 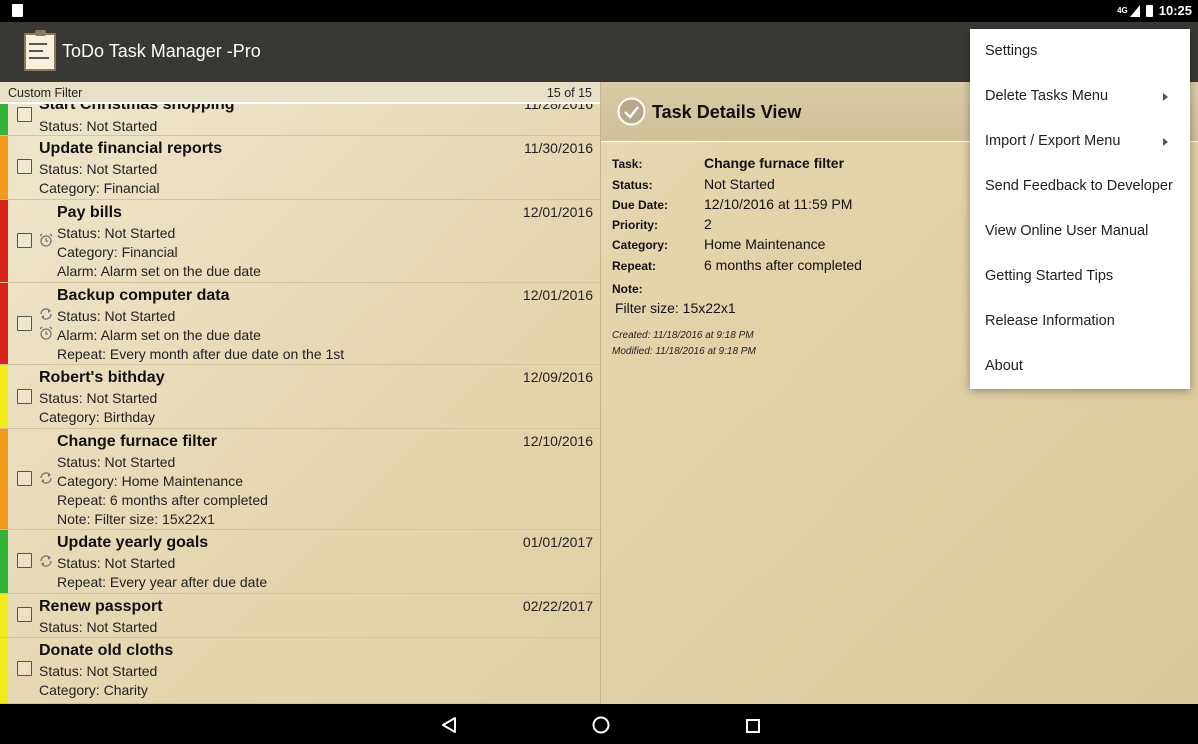 I want to click on task-category: Category: Home Maintenance, so click(x=150, y=481).